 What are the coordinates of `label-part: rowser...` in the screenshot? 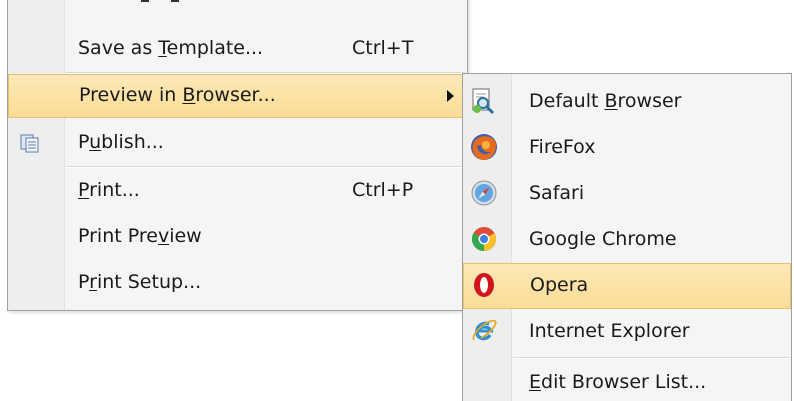 It's located at (235, 95).